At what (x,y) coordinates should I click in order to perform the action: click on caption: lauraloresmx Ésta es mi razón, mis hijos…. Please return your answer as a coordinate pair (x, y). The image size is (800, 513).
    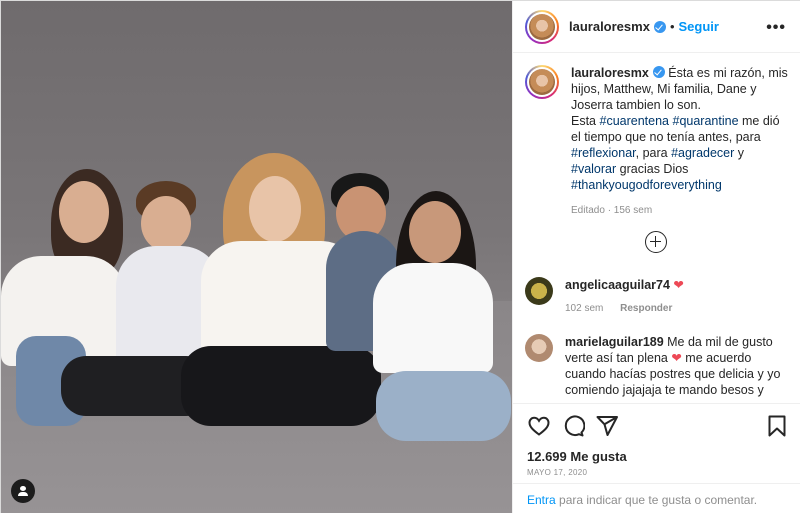
    Looking at the image, I should click on (656, 136).